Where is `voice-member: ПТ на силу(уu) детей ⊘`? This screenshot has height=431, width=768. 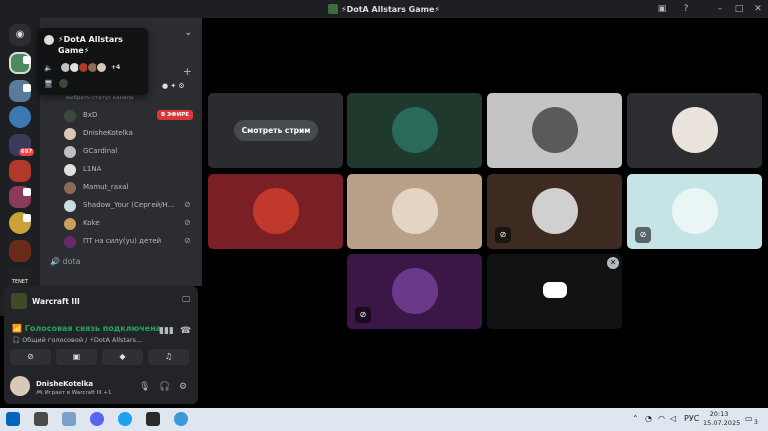
voice-member: ПТ на силу(уu) детей ⊘ is located at coordinates (130, 242).